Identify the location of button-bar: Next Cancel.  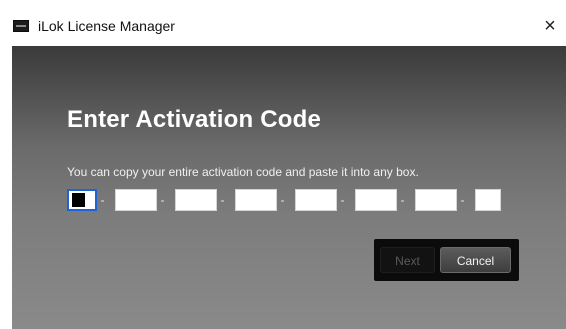
(446, 260).